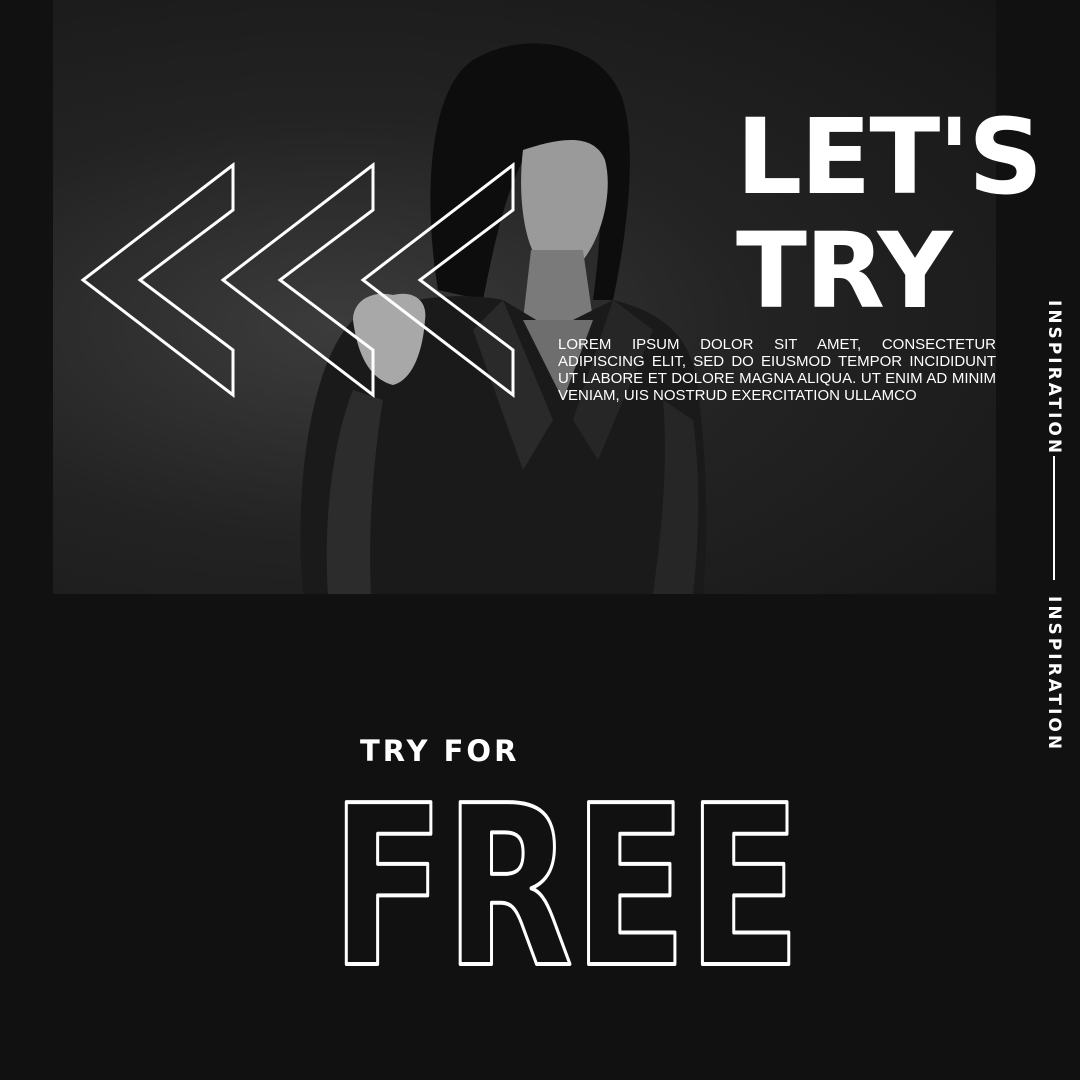 The width and height of the screenshot is (1080, 1080). I want to click on side-label-bottom: INSPIRATION, so click(1054, 674).